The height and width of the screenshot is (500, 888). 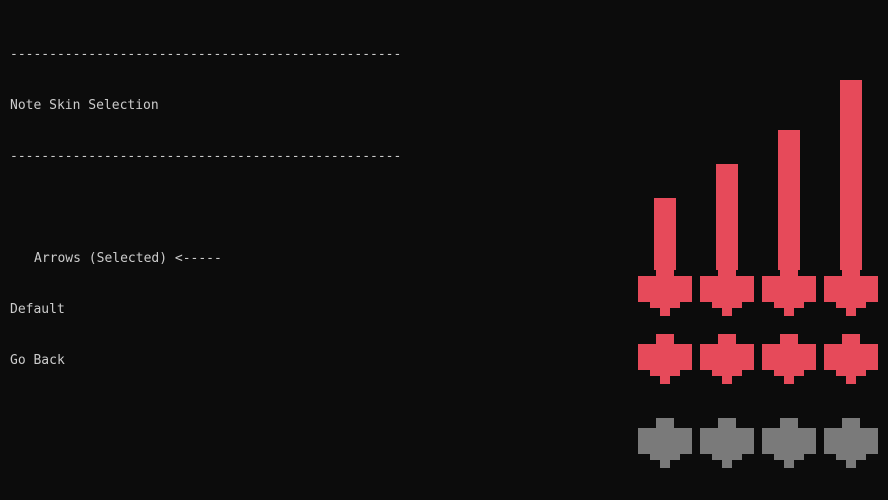 What do you see at coordinates (665, 359) in the screenshot?
I see `left-arrow-icon` at bounding box center [665, 359].